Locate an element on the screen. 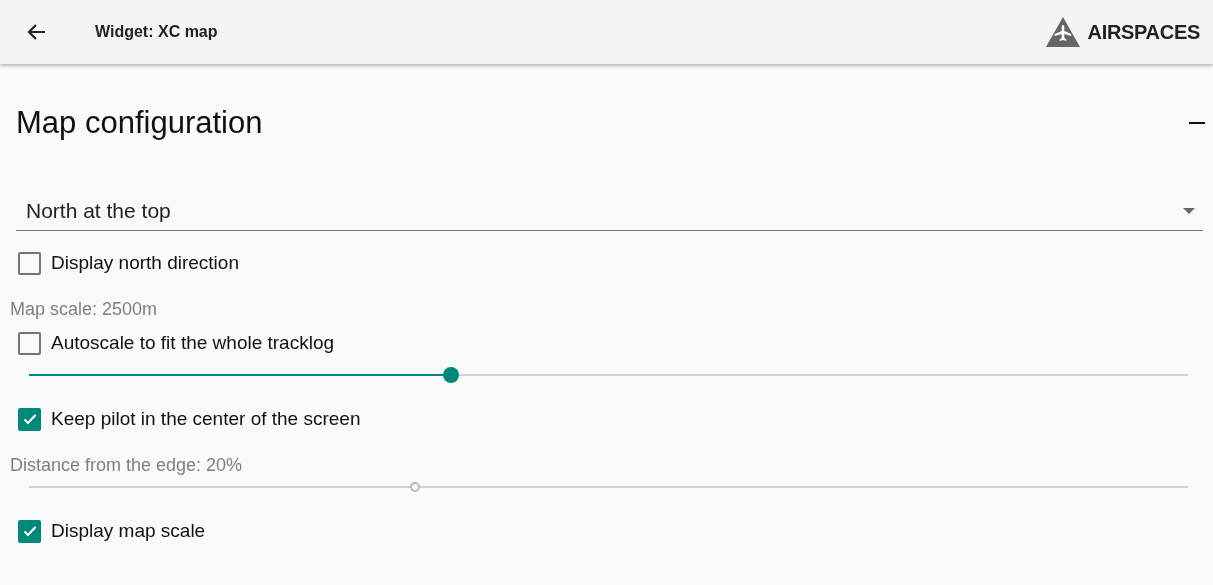 The image size is (1213, 585). slider-thumb is located at coordinates (450, 375).